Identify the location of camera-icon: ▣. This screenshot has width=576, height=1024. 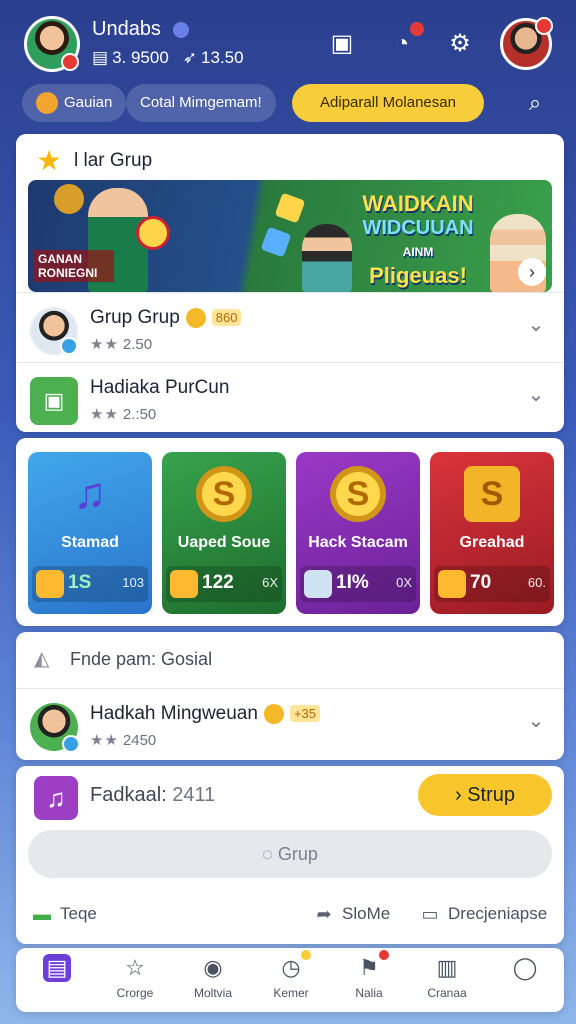
(342, 44).